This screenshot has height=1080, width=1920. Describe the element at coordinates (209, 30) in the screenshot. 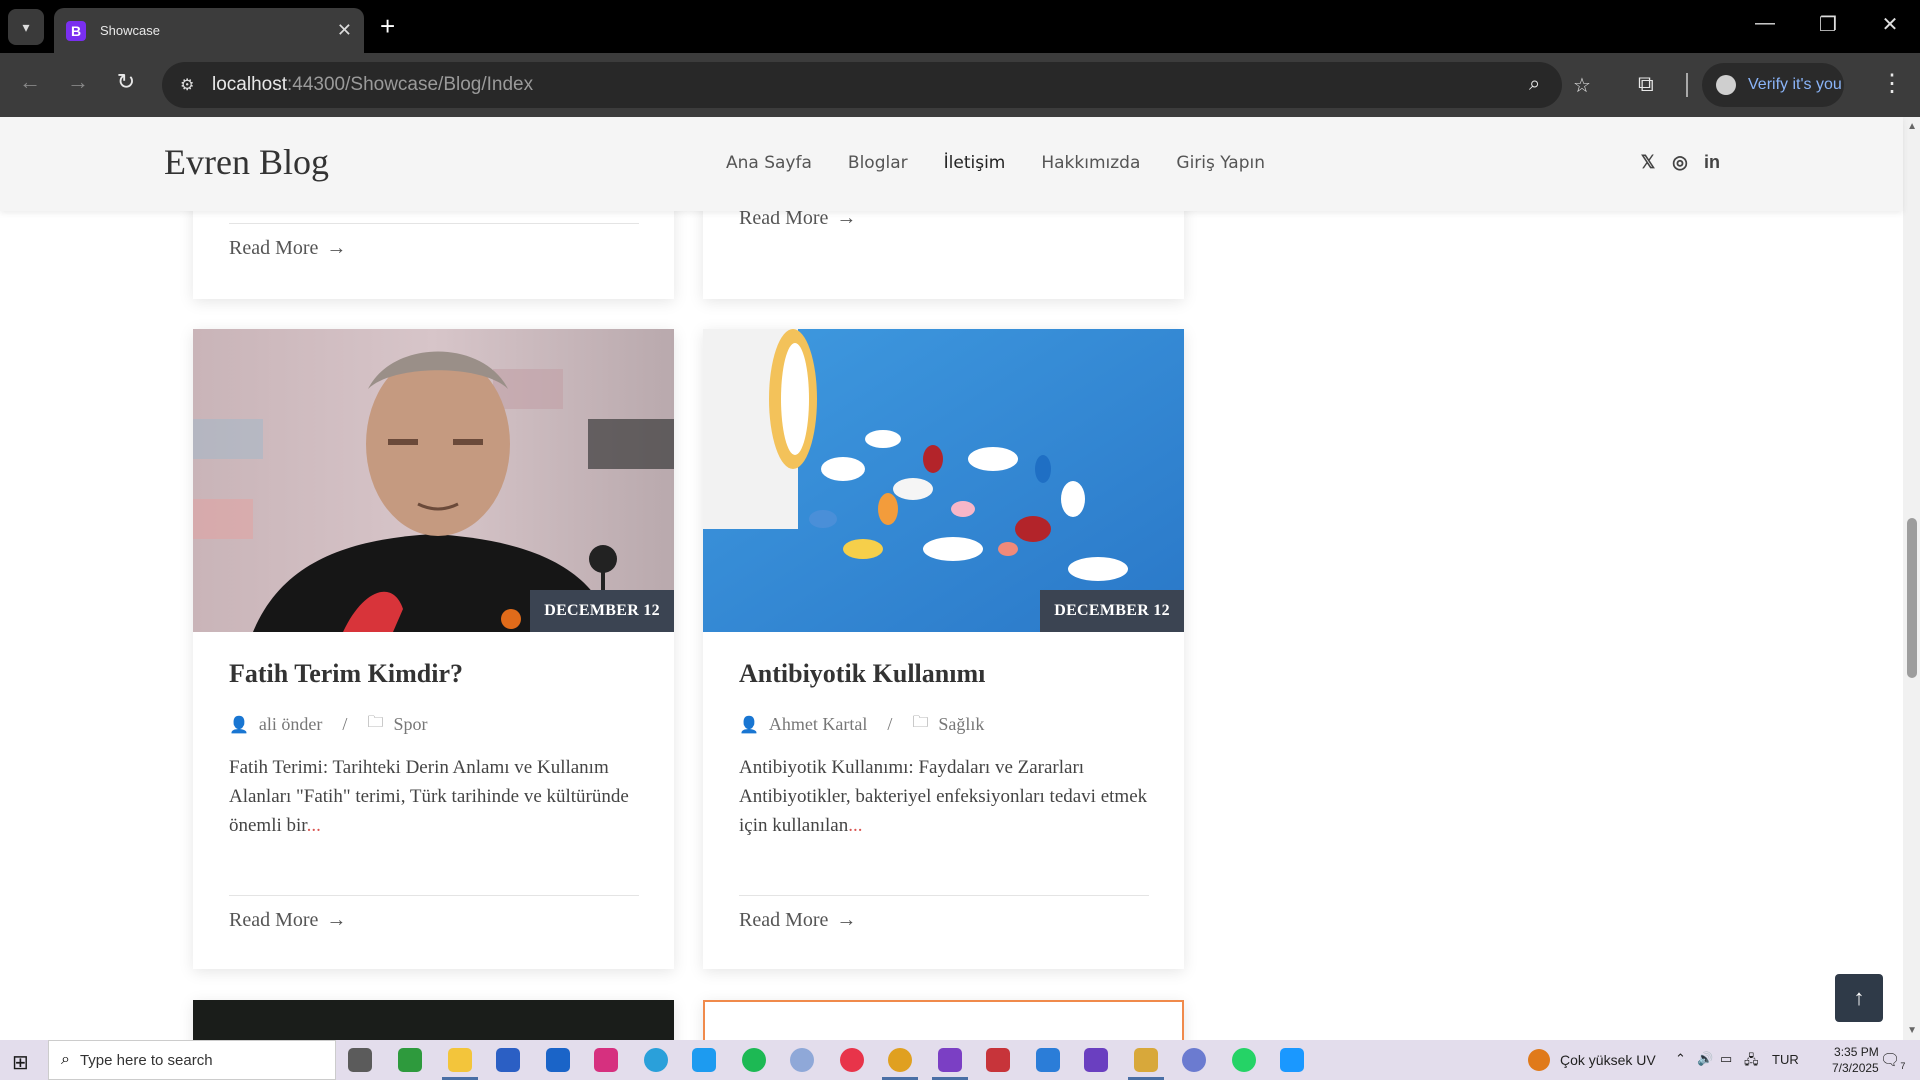

I see `browser-tab: B Showcase ✕` at that location.